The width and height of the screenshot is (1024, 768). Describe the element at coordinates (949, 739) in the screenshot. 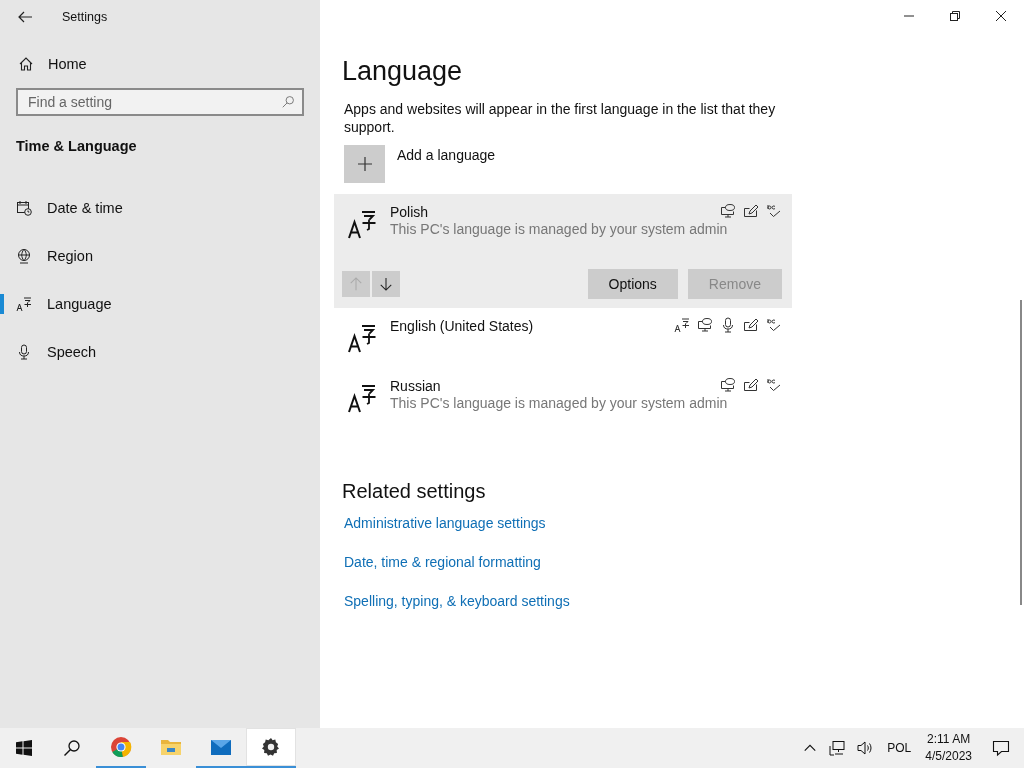

I see `clock-time: 2:11 AM` at that location.